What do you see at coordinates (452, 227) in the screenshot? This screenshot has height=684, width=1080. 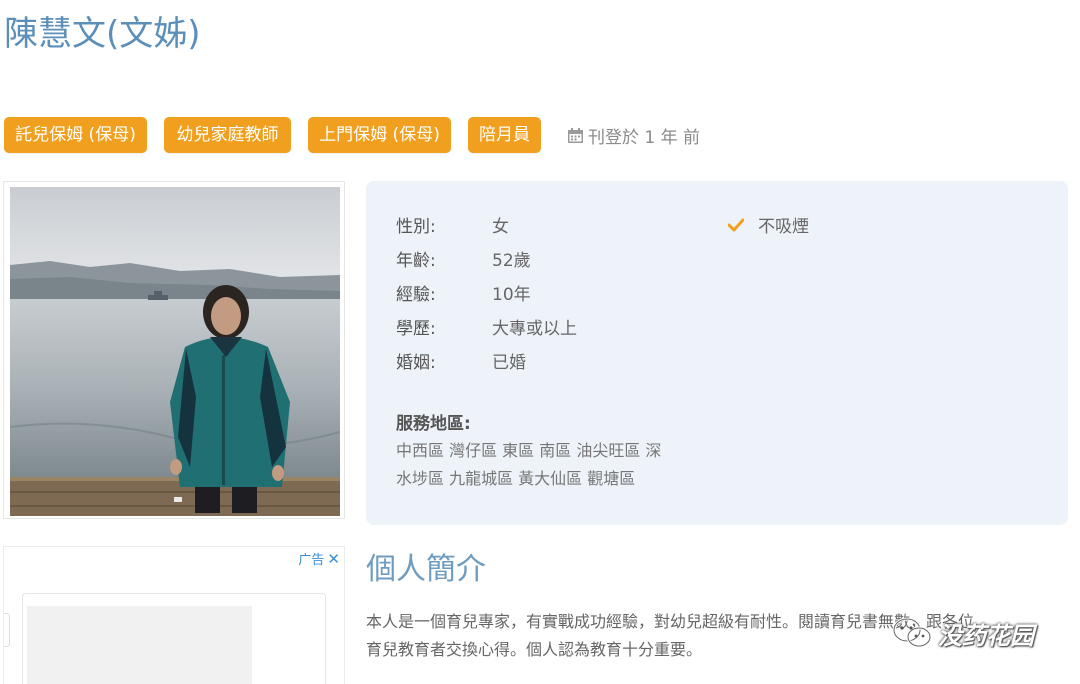 I see `detail-gender: 性別: 女` at bounding box center [452, 227].